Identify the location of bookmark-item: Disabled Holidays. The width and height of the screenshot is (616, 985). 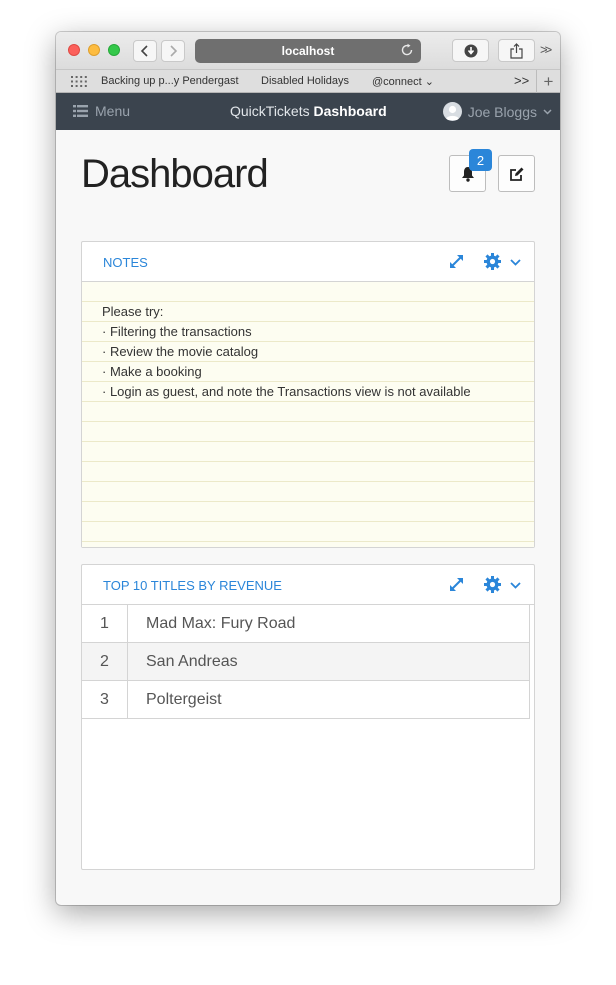
(305, 81).